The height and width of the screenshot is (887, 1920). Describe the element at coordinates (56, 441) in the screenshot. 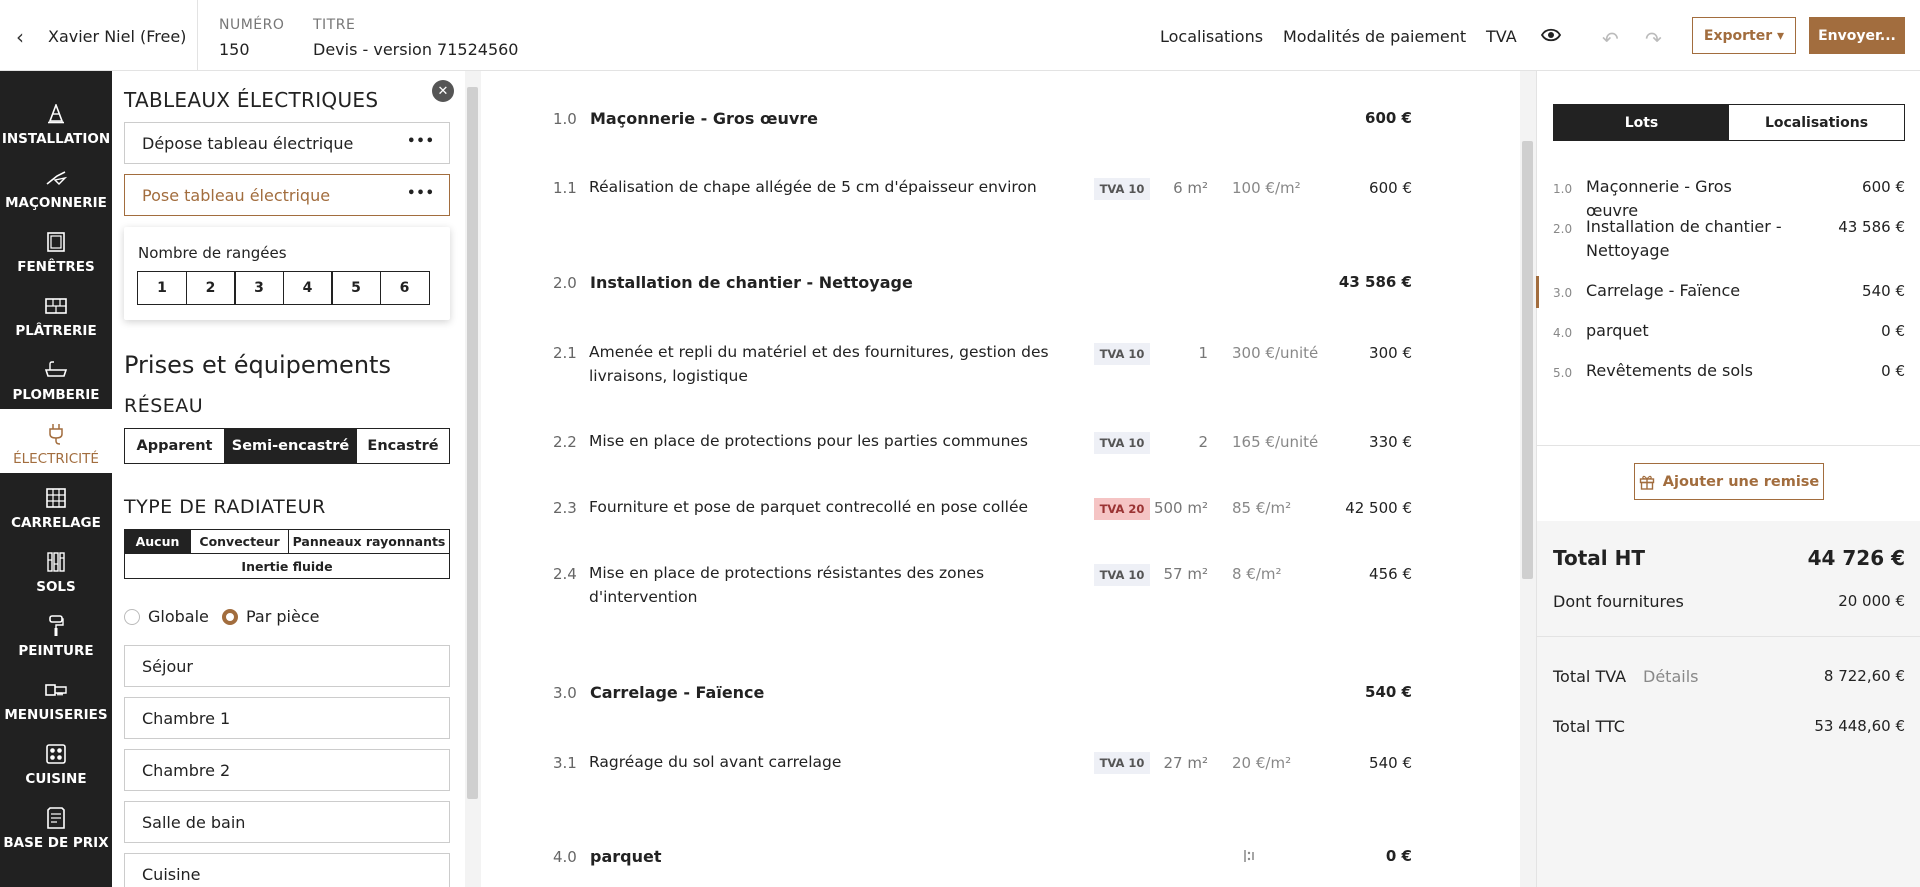

I see `nav-item-electricite: ÉLECTRICITÉ` at that location.